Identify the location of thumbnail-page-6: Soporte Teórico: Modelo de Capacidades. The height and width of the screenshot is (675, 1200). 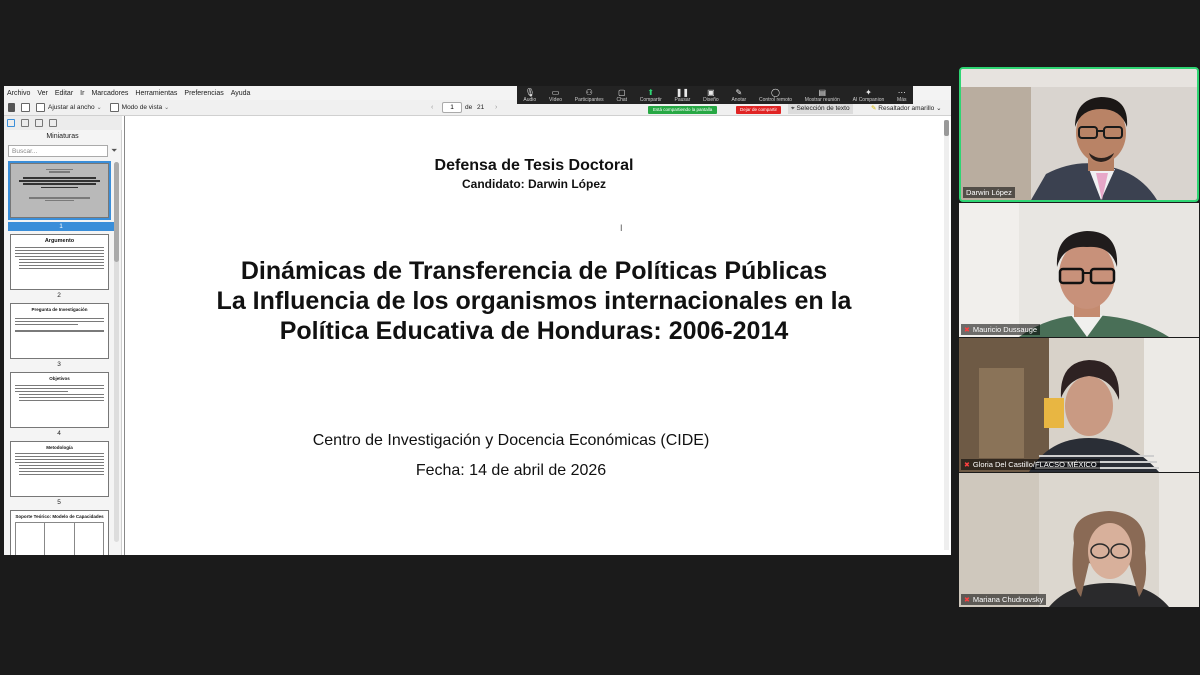
(59, 532).